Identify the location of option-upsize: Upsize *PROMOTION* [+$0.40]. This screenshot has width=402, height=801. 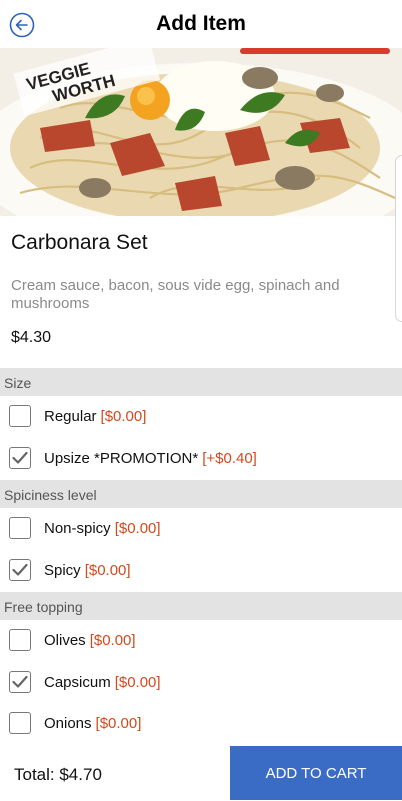
(201, 459).